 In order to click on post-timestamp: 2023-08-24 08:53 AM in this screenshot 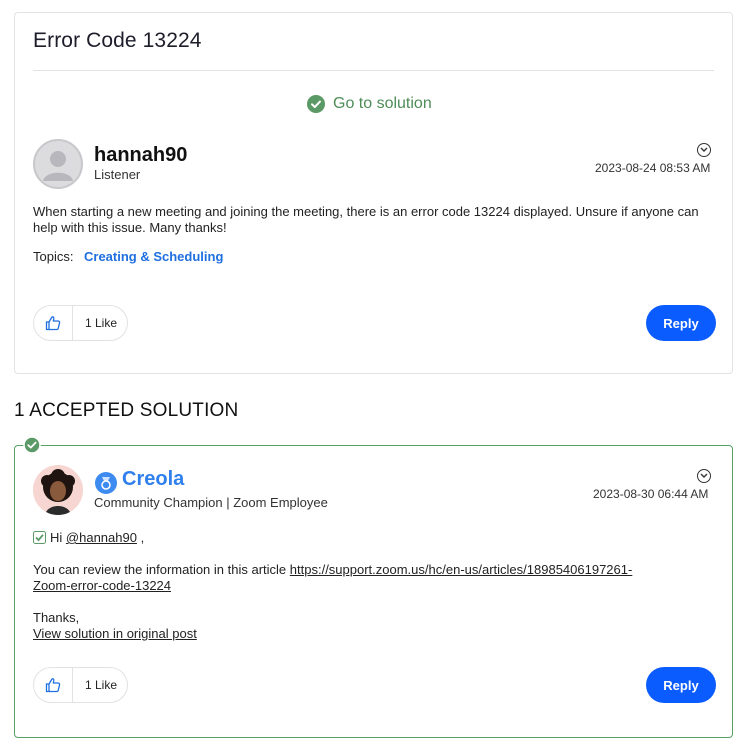, I will do `click(653, 168)`.